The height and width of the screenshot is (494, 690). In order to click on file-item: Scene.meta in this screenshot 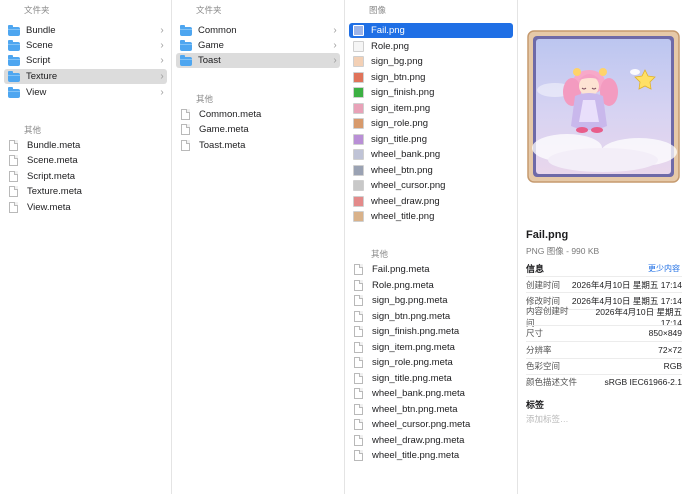, I will do `click(85, 160)`.